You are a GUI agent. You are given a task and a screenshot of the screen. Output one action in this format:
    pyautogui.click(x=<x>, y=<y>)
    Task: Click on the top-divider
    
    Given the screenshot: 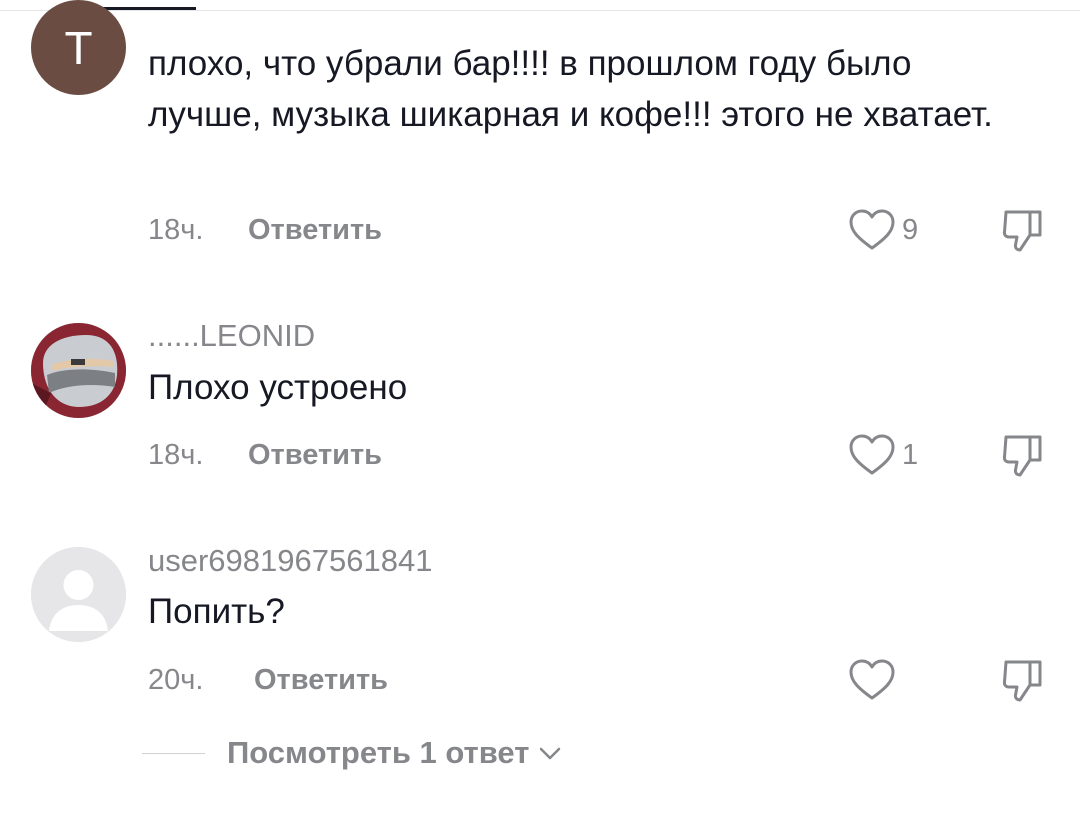 What is the action you would take?
    pyautogui.click(x=540, y=10)
    